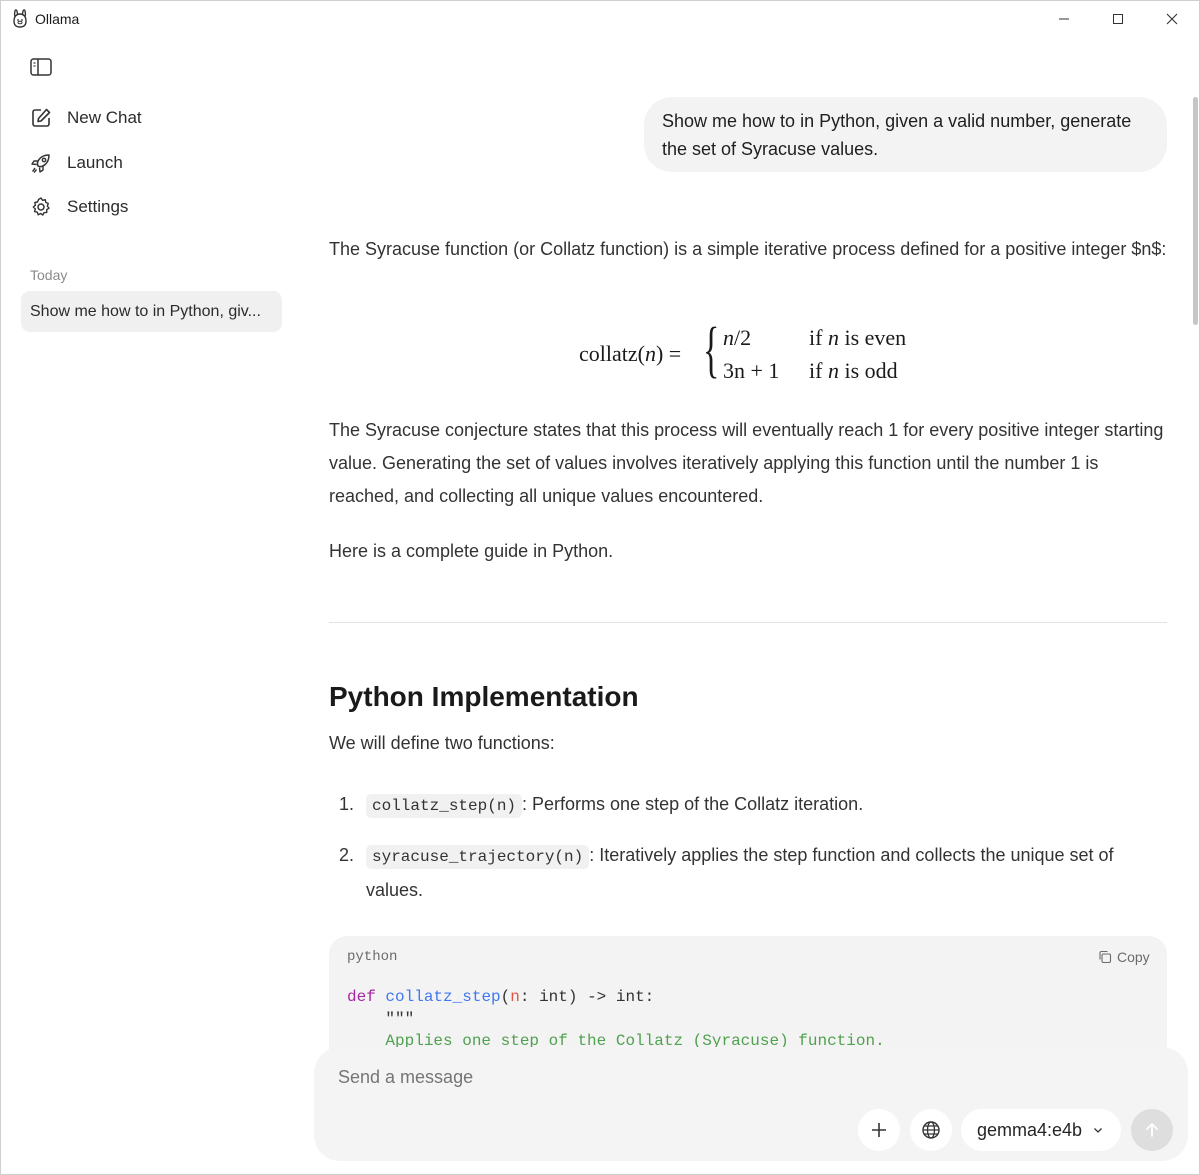 This screenshot has height=1175, width=1200. I want to click on today-section-label: Today, so click(49, 275).